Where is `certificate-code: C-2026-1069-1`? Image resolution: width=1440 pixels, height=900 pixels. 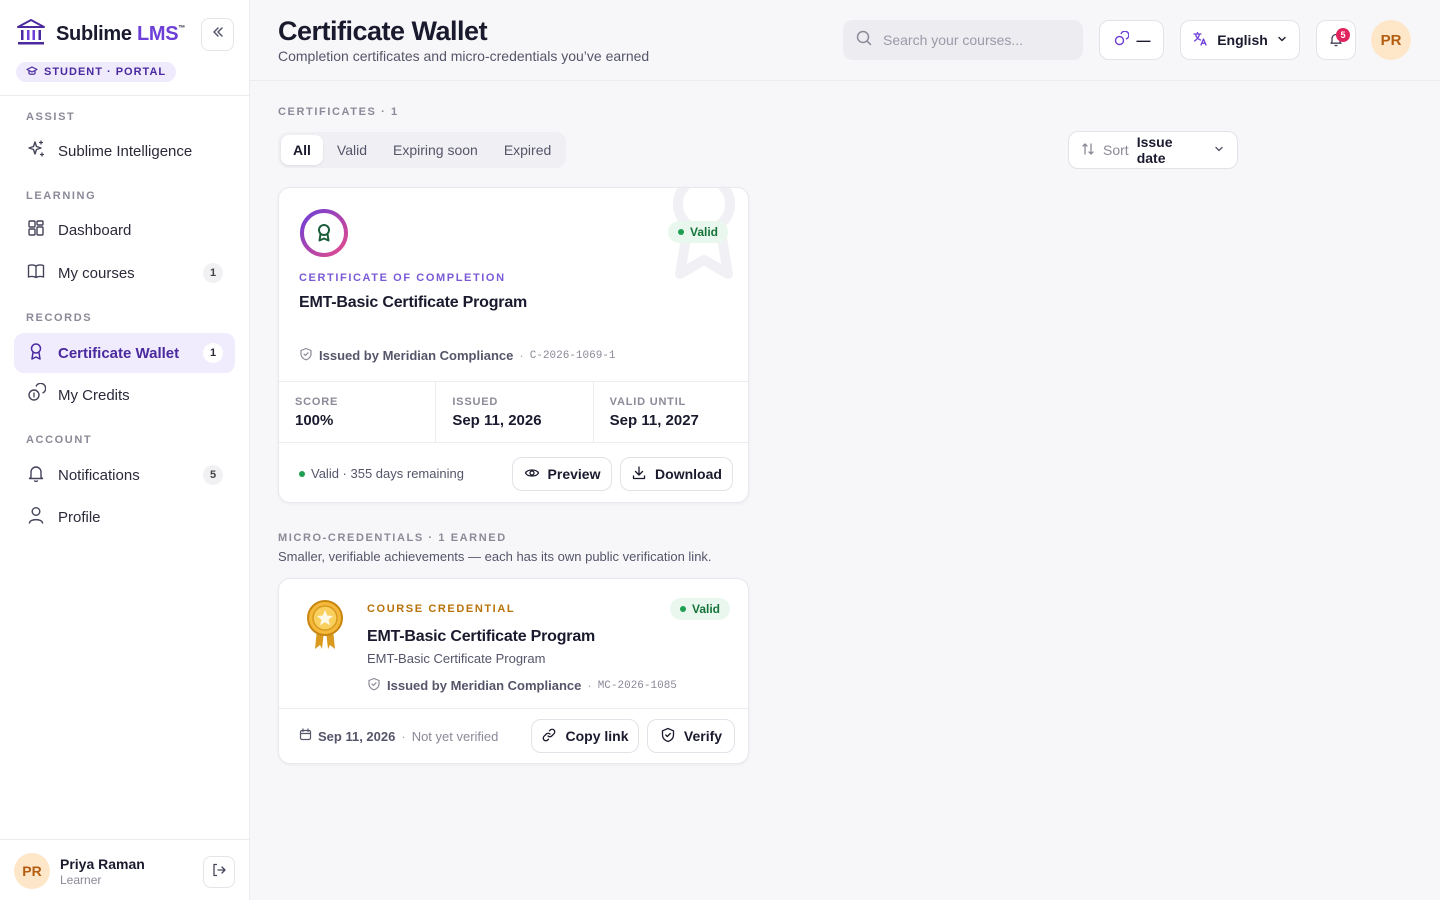 certificate-code: C-2026-1069-1 is located at coordinates (572, 355).